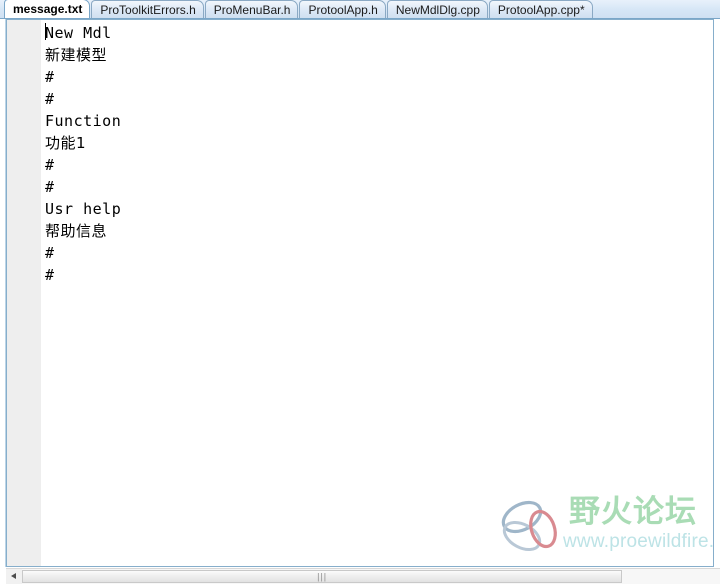  Describe the element at coordinates (83, 209) in the screenshot. I see `editor-line: Usr help` at that location.